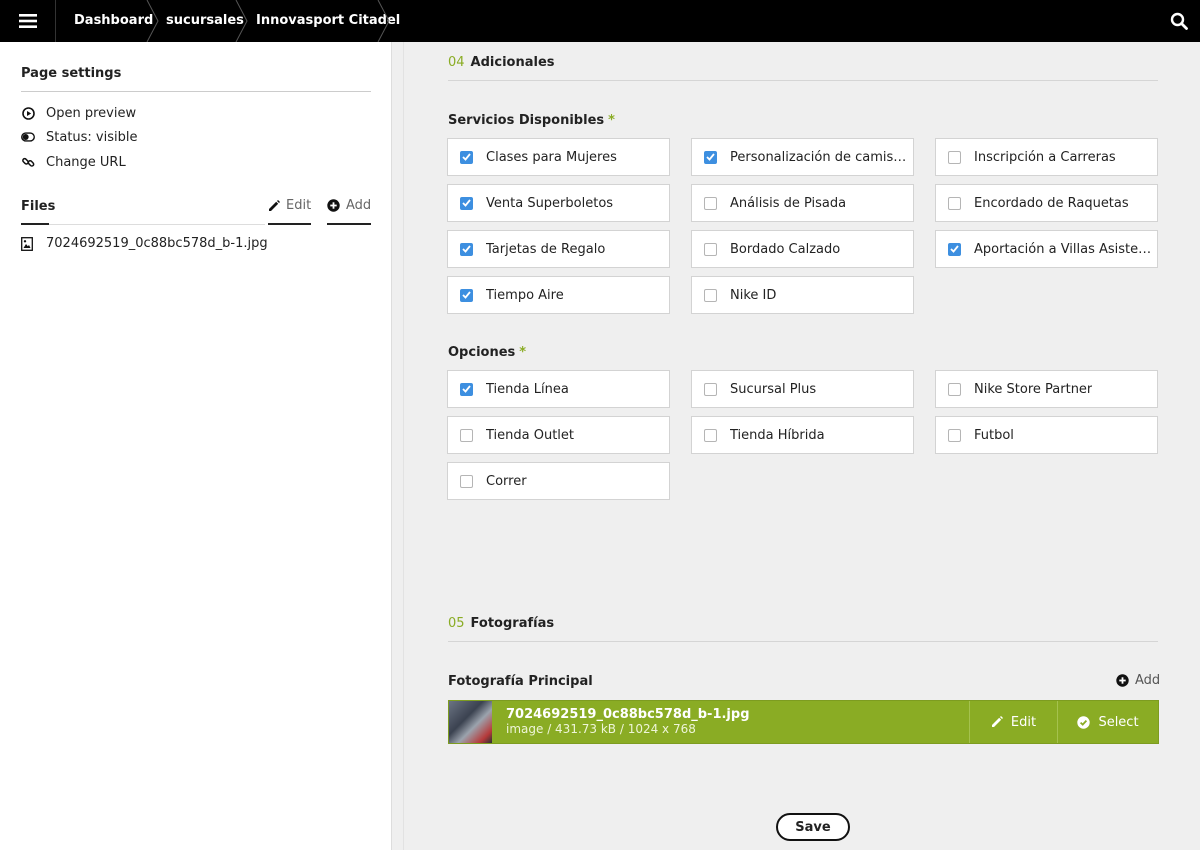 The width and height of the screenshot is (1200, 850). Describe the element at coordinates (506, 481) in the screenshot. I see `checkbox-label: Correr` at that location.